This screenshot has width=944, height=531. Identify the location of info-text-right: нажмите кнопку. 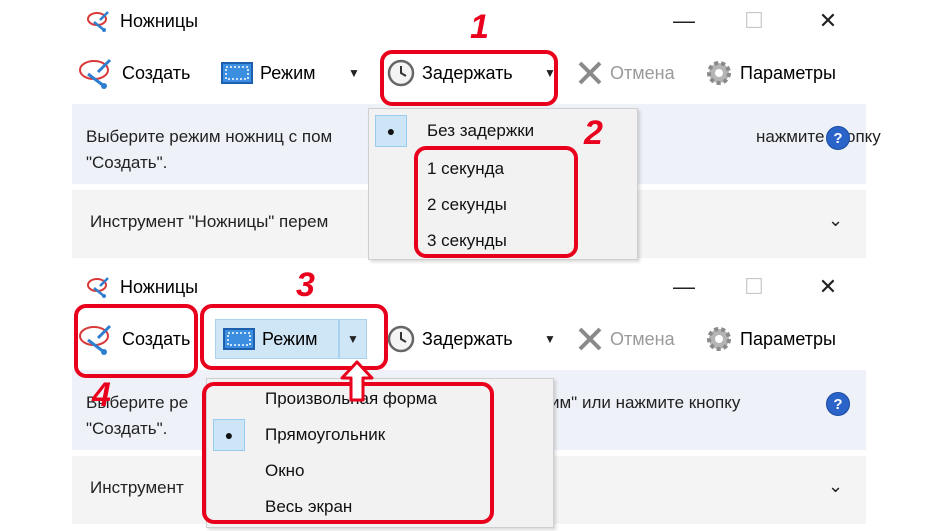
(818, 136).